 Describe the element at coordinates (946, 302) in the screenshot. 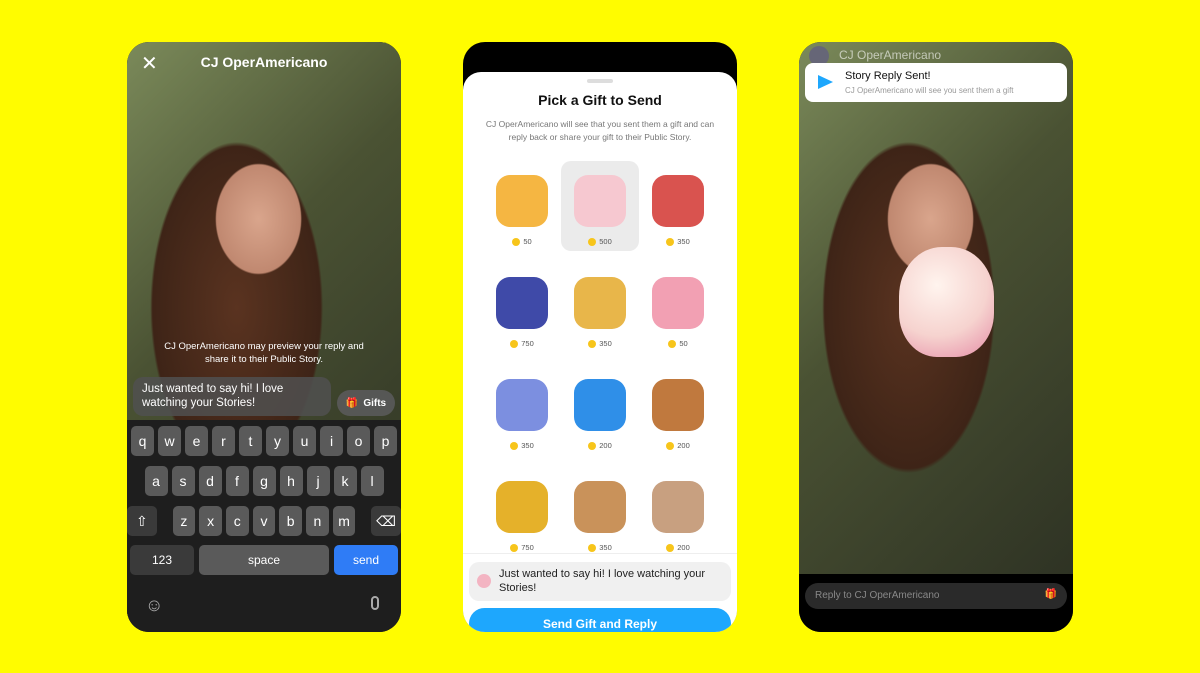

I see `unicorn-gift-sticker` at that location.